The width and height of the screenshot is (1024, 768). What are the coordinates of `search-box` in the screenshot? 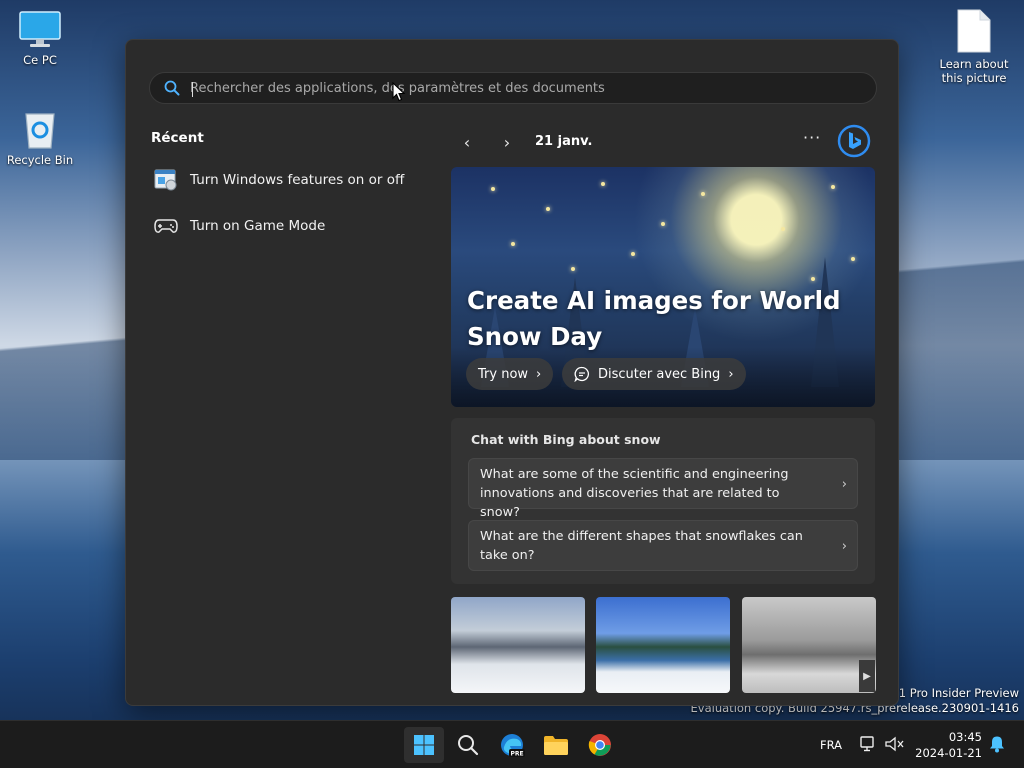 It's located at (513, 88).